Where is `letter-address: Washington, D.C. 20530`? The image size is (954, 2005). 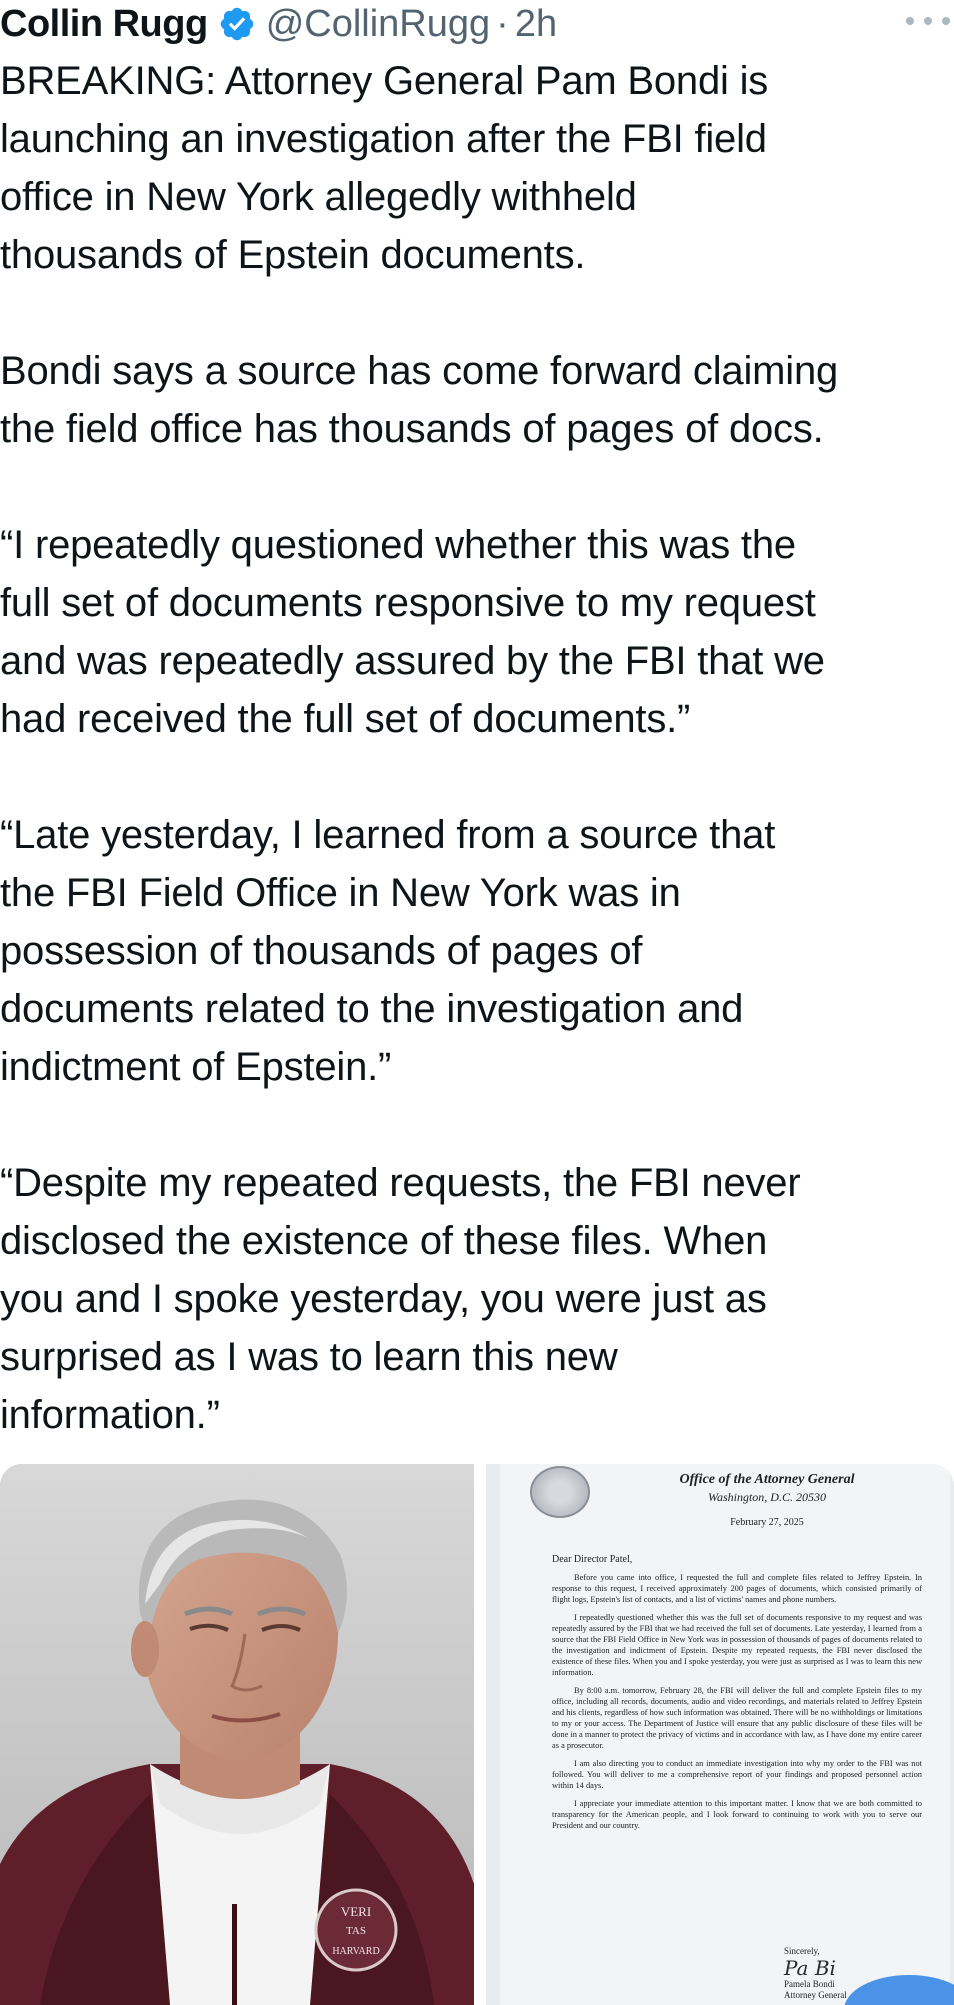 letter-address: Washington, D.C. 20530 is located at coordinates (767, 1497).